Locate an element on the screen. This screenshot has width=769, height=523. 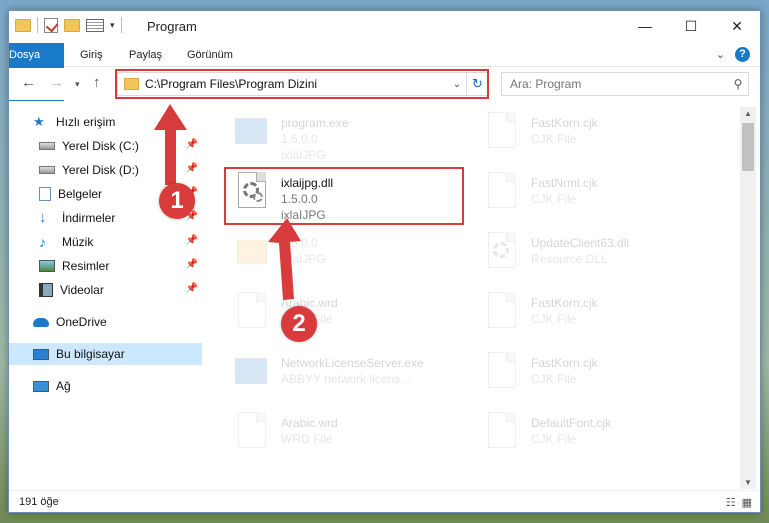
sidebar-item-videos: Videolar 📌 is located at coordinates (105, 290).